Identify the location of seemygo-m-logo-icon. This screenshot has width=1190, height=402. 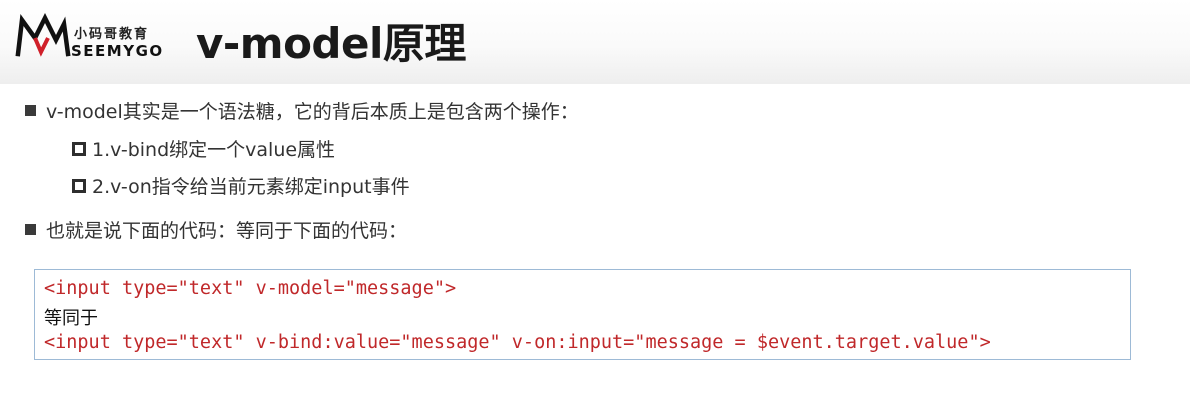
(43, 34).